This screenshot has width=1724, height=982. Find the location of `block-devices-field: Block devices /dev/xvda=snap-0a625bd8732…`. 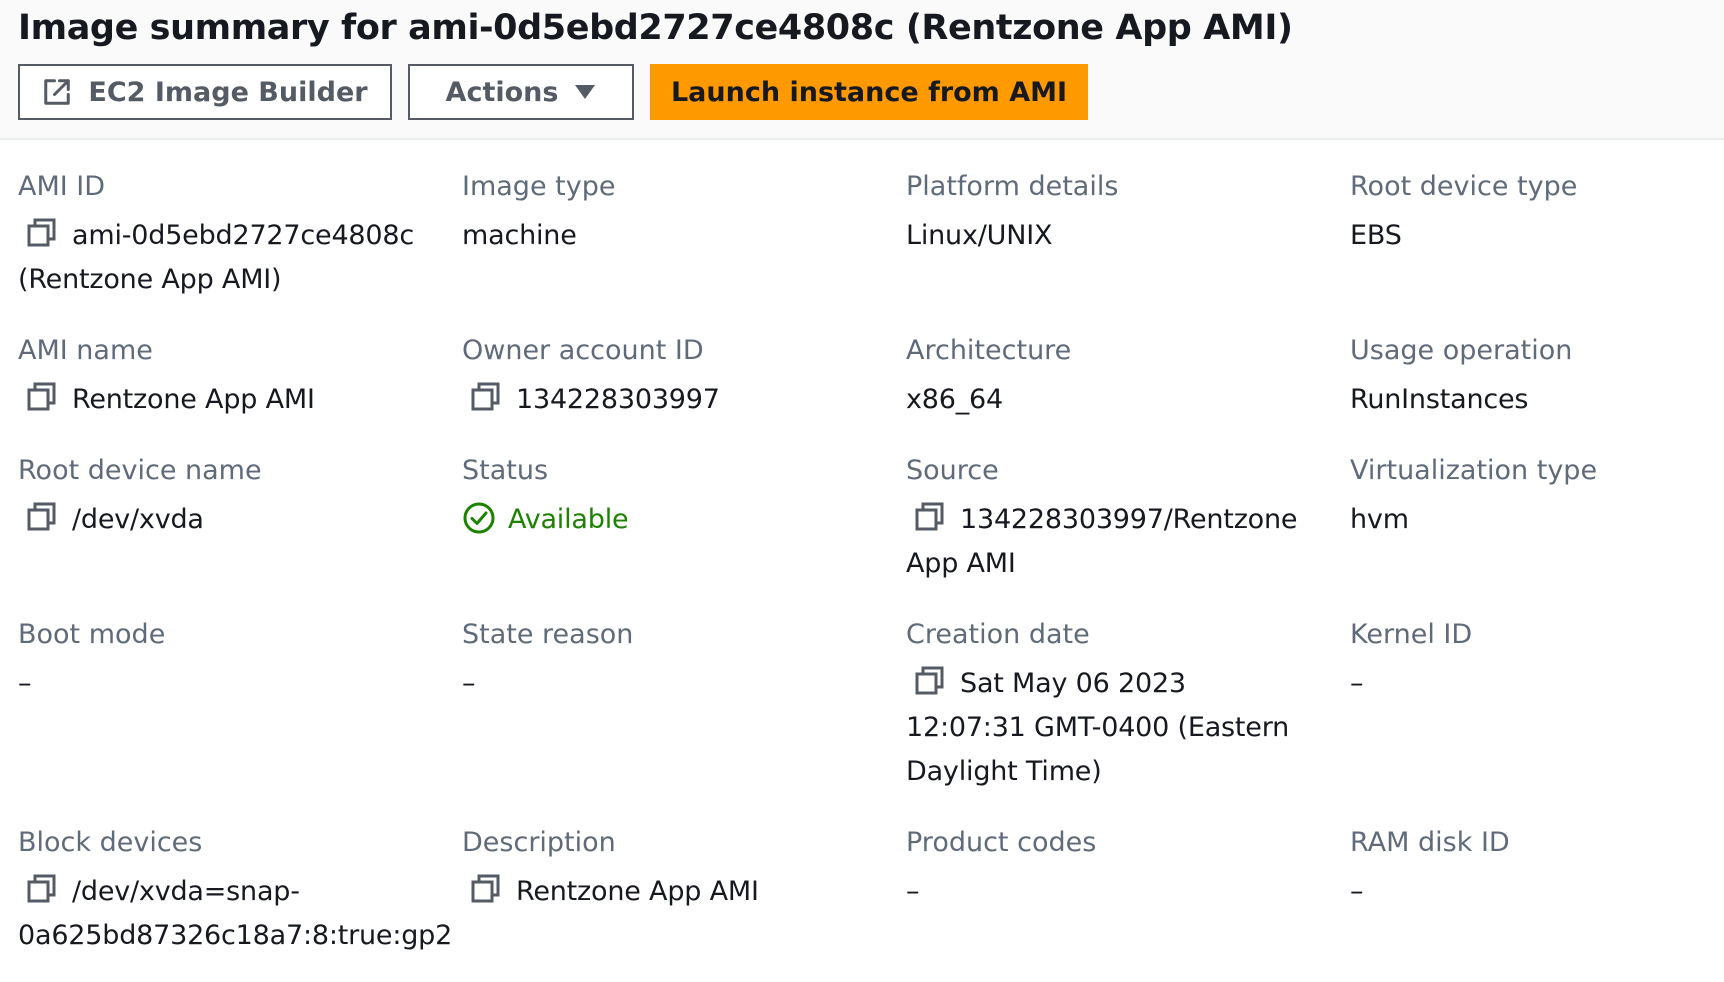

block-devices-field: Block devices /dev/xvda=snap-0a625bd8732… is located at coordinates (238, 892).